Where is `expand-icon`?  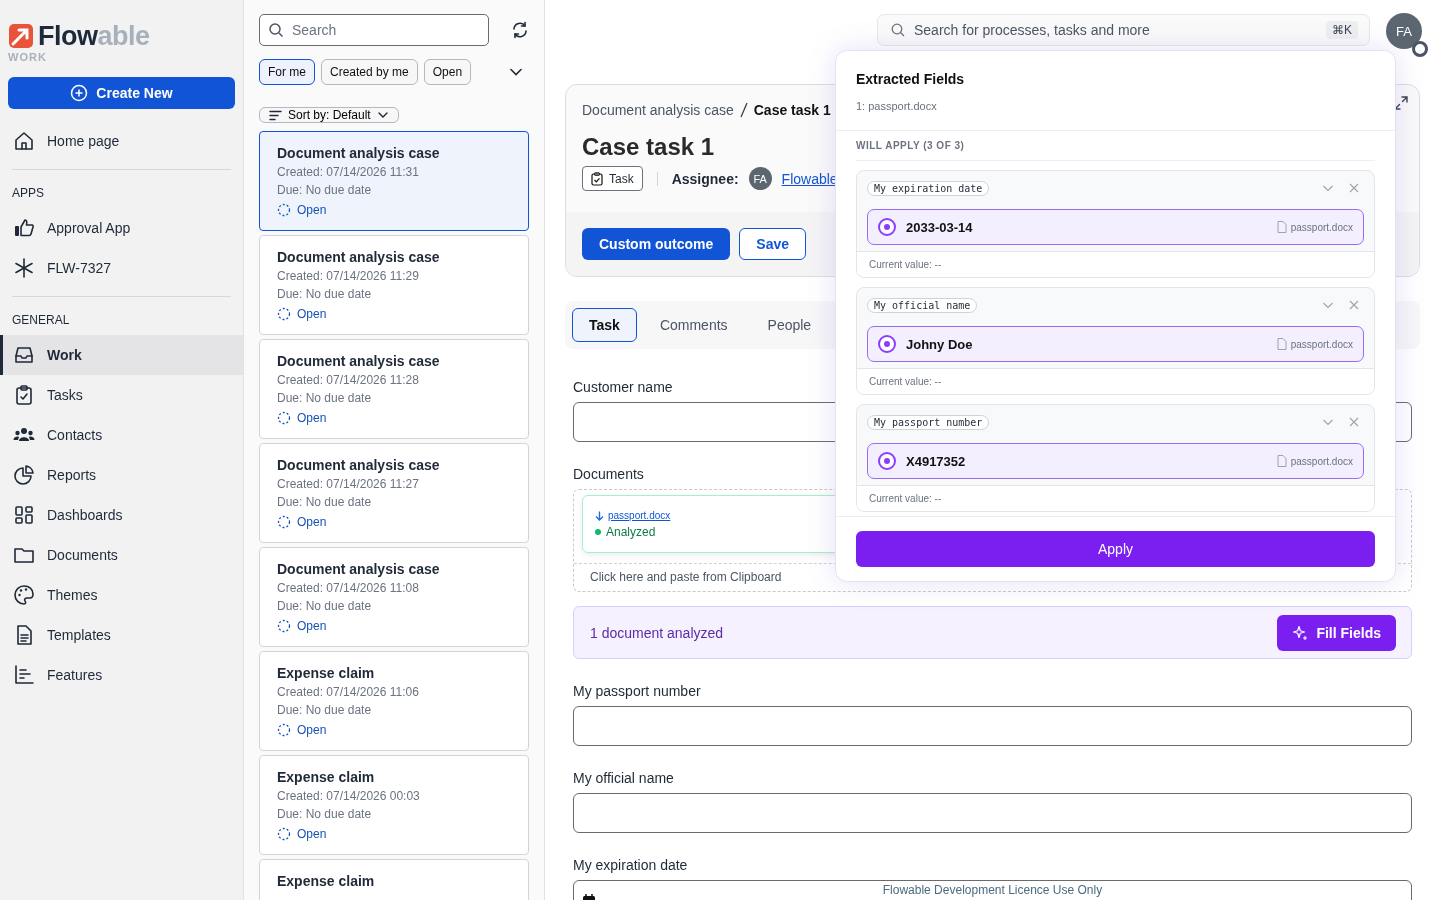 expand-icon is located at coordinates (1401, 103).